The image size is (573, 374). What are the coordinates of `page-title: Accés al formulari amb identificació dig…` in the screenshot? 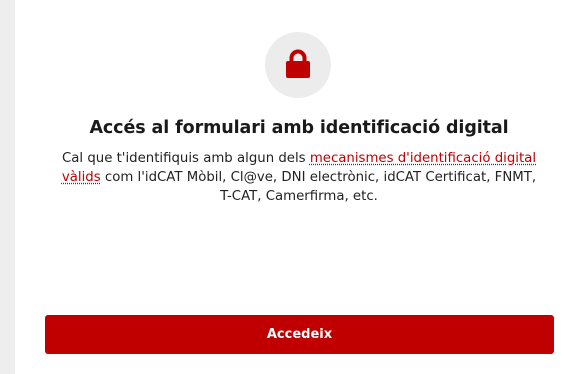 It's located at (299, 128).